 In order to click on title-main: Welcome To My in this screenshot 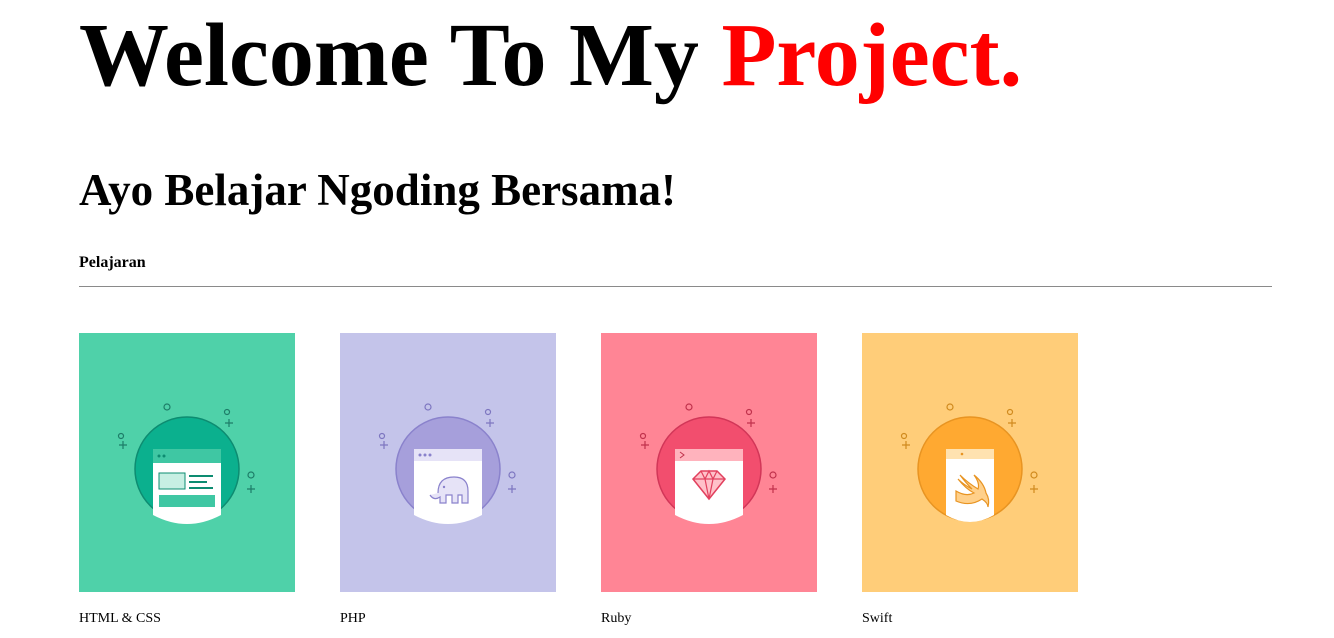, I will do `click(400, 55)`.